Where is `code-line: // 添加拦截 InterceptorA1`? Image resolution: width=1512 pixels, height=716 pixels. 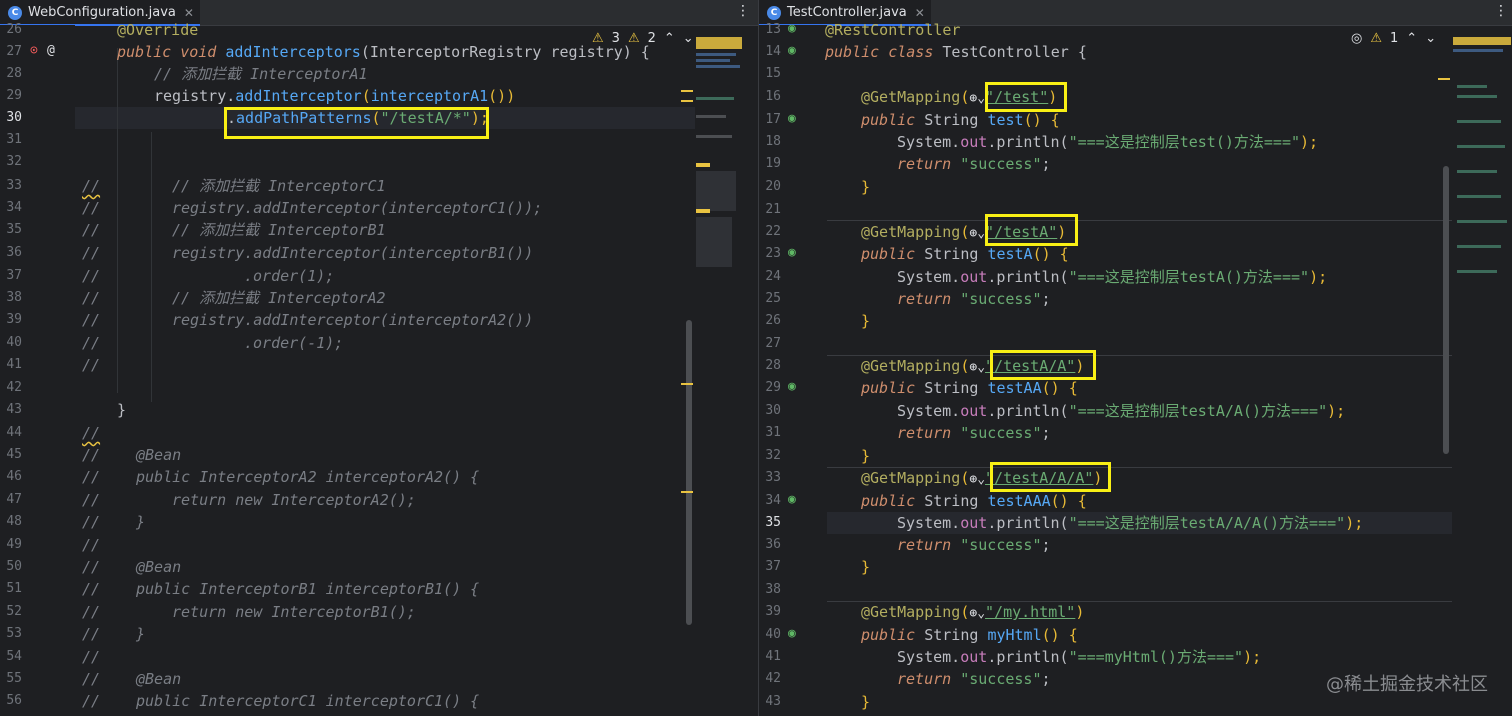 code-line: // 添加拦截 InterceptorA1 is located at coordinates (261, 74).